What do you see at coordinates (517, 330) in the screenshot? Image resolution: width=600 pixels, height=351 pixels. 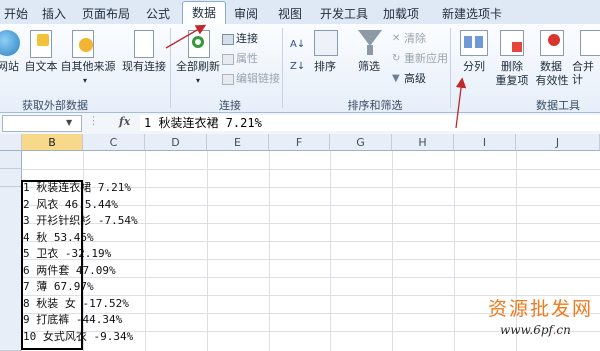 I see `watermark-url-prefix: www.` at bounding box center [517, 330].